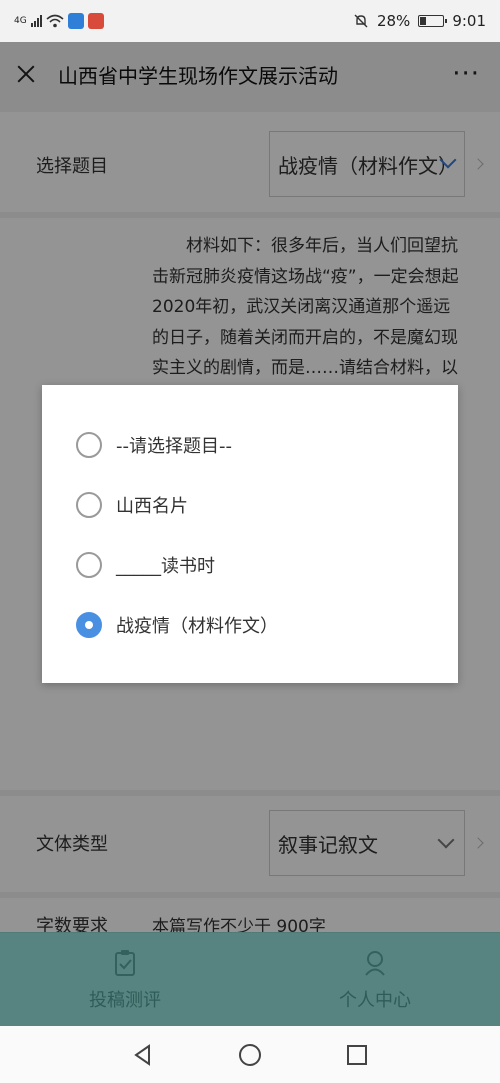 The height and width of the screenshot is (1083, 500). I want to click on battery-icon, so click(433, 21).